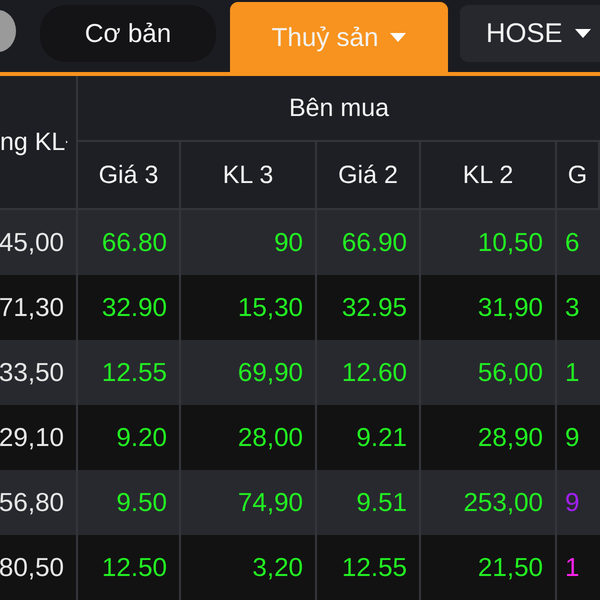 The width and height of the screenshot is (600, 600). Describe the element at coordinates (249, 307) in the screenshot. I see `table-cell: 15,30` at that location.